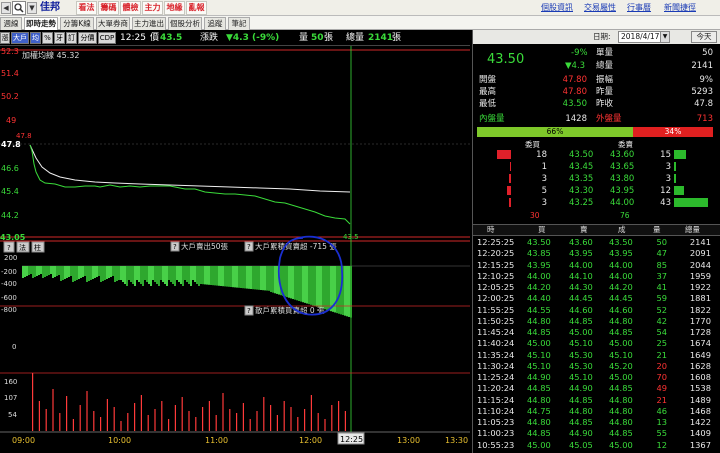 This screenshot has width=720, height=453. Describe the element at coordinates (152, 8) in the screenshot. I see `menu-main-force-button: 主力` at that location.